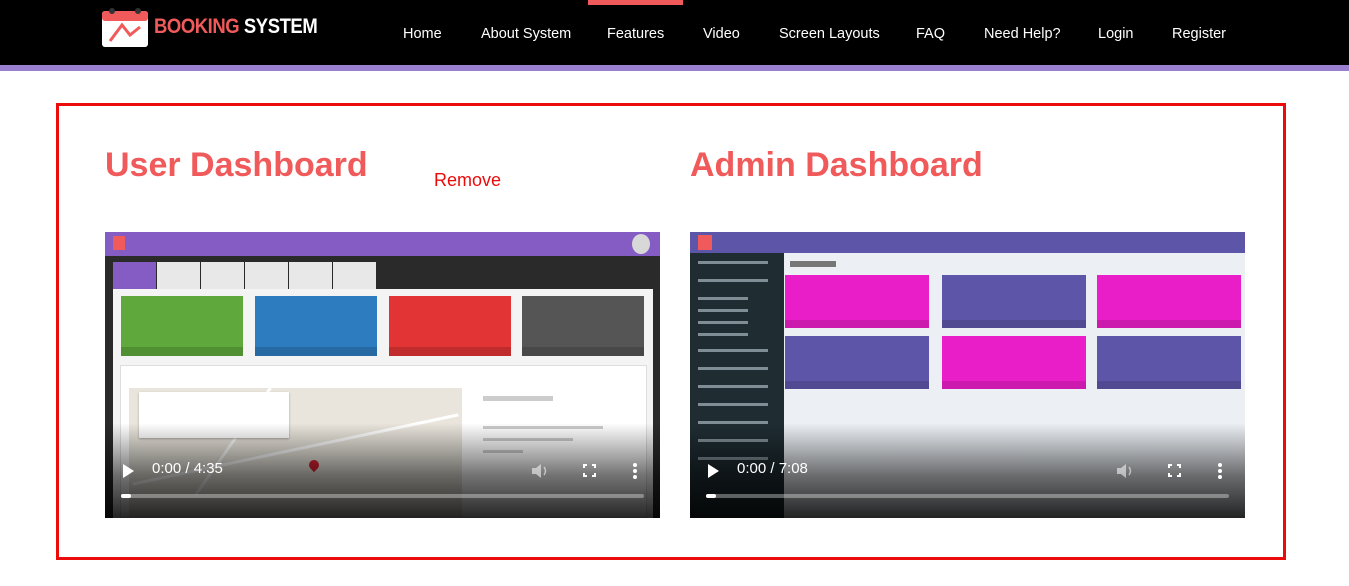 Image resolution: width=1349 pixels, height=586 pixels. I want to click on nav-link-screen-layouts: Screen Layouts, so click(829, 34).